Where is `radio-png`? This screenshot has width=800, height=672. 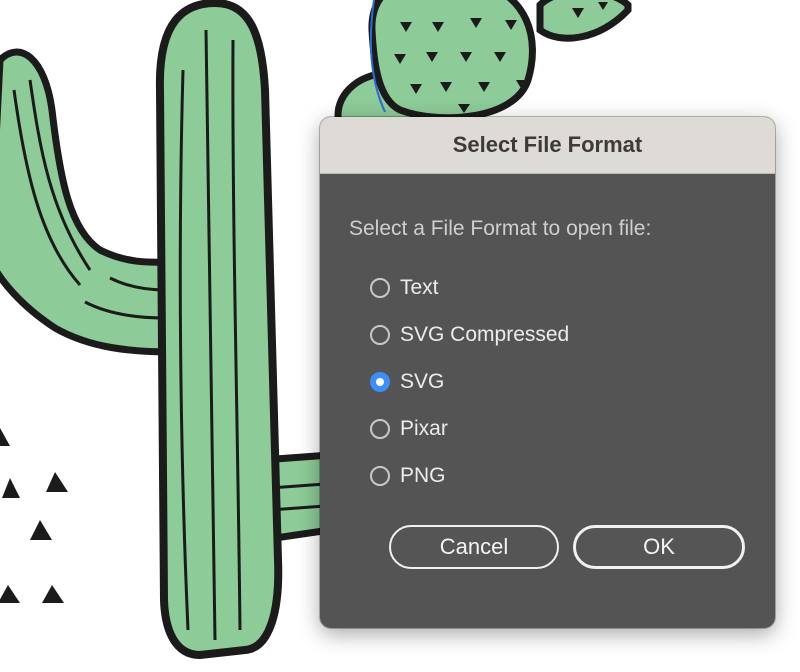 radio-png is located at coordinates (380, 475).